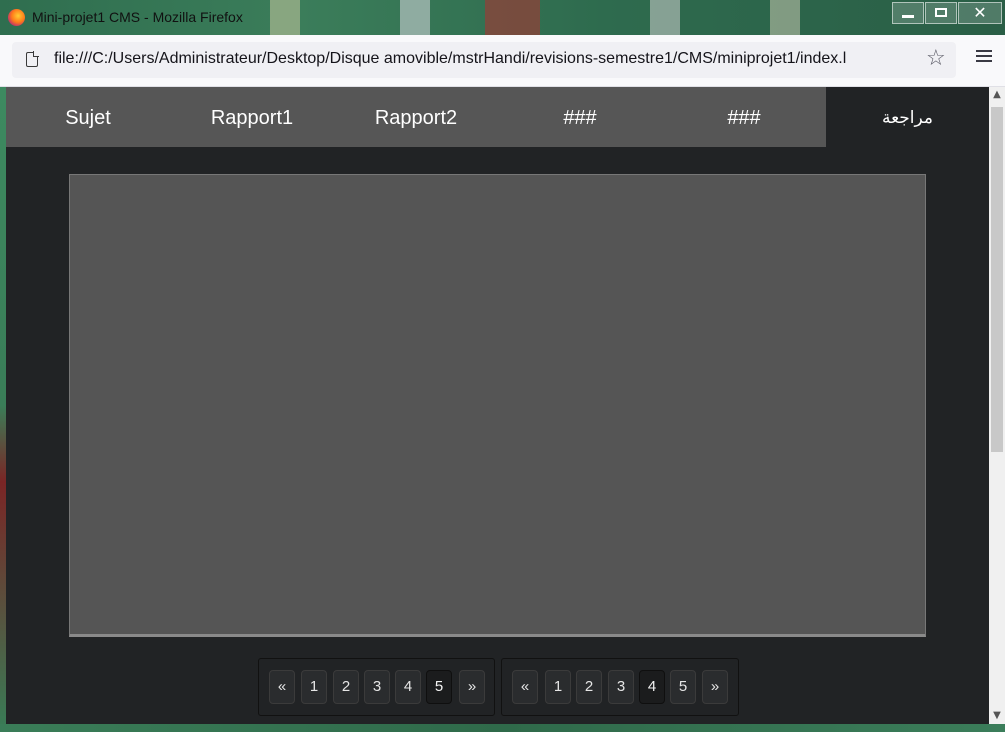  What do you see at coordinates (744, 117) in the screenshot?
I see `nav-item-placeholder-2: ###` at bounding box center [744, 117].